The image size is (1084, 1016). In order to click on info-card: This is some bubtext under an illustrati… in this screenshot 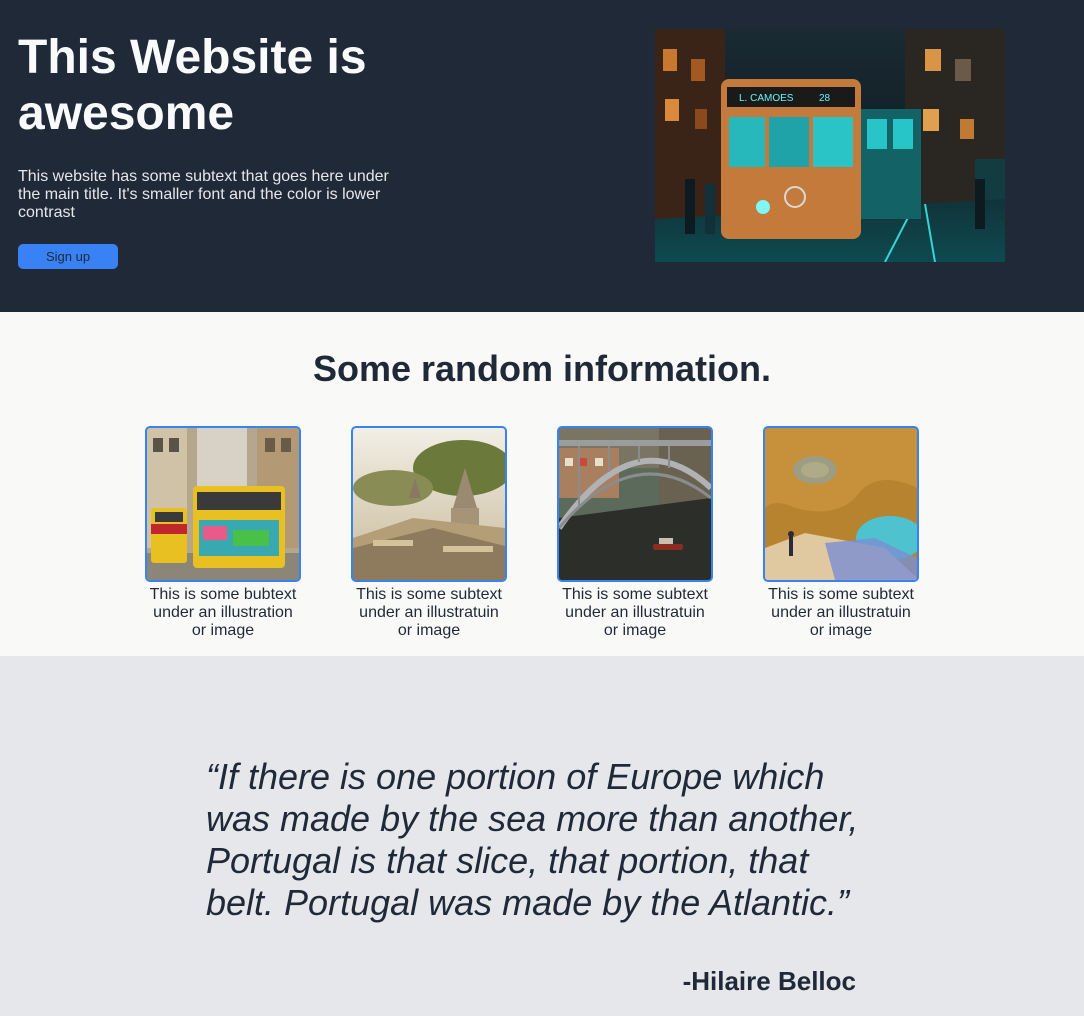, I will do `click(223, 533)`.